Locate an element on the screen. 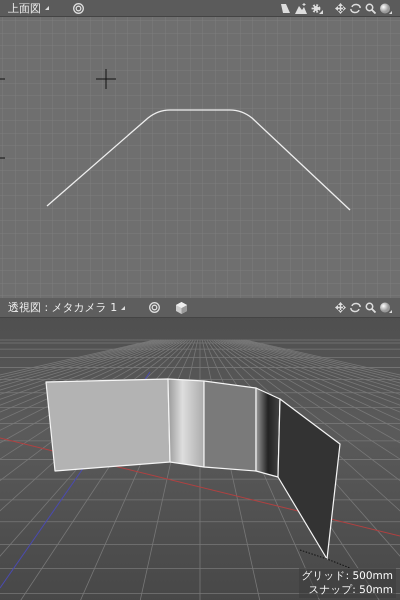 The height and width of the screenshot is (600, 400). mountain-icon is located at coordinates (301, 8).